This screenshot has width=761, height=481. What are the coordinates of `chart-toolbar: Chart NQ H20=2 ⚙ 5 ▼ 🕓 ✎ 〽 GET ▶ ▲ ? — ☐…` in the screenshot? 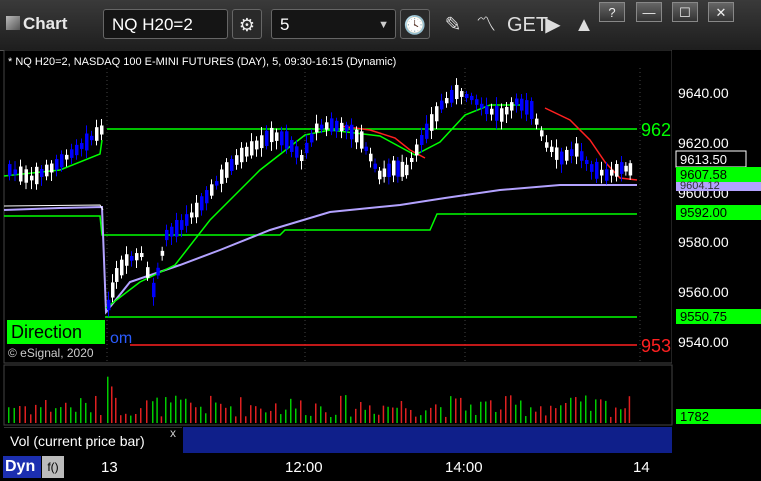 It's located at (380, 25).